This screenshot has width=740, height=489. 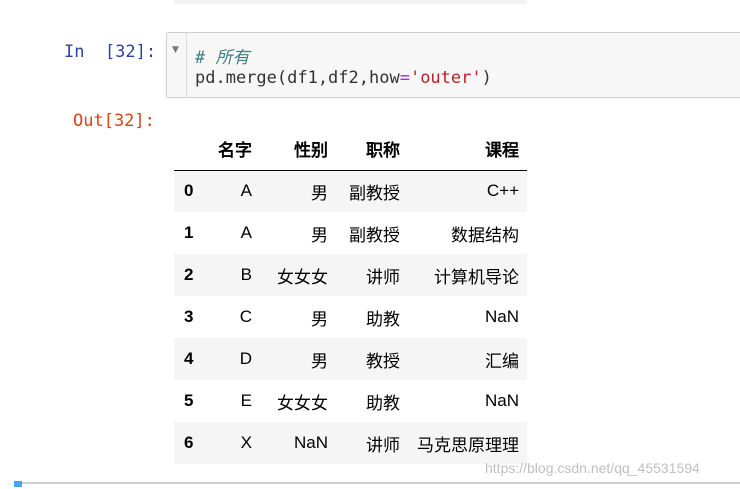 I want to click on cell-course: 马克思原理理, so click(x=468, y=445).